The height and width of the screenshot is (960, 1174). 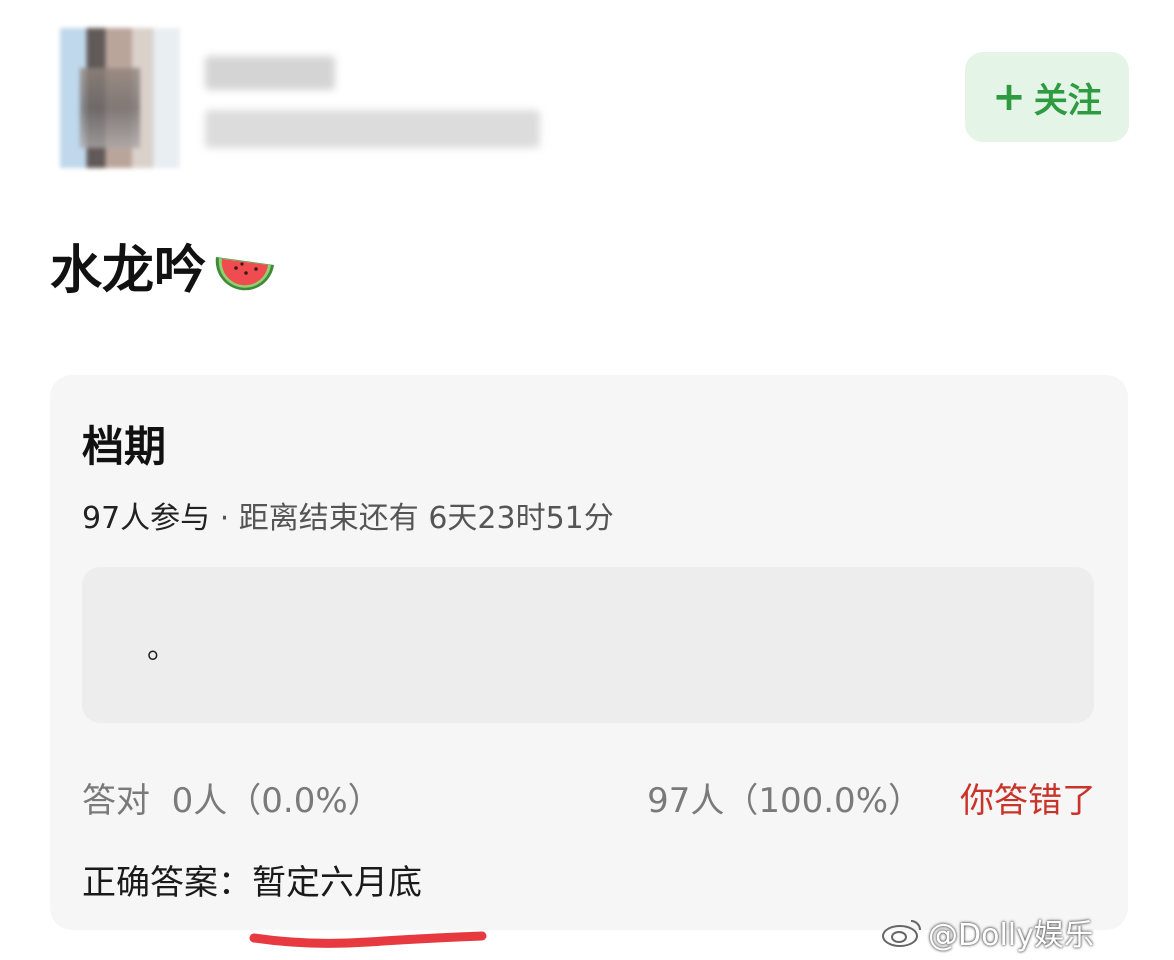 I want to click on follow-button: + 关注, so click(x=1047, y=97).